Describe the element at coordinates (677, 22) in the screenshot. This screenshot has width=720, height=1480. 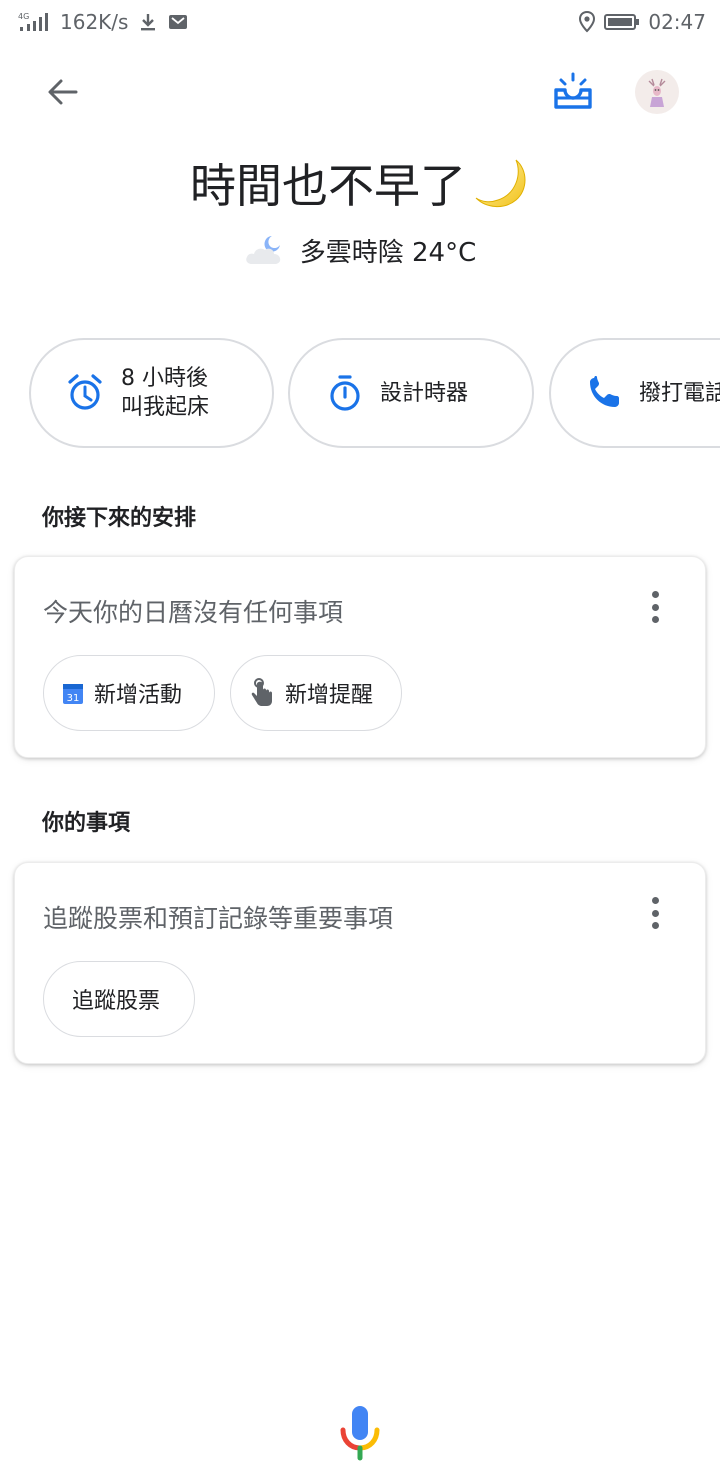
I see `clock: 02:47` at that location.